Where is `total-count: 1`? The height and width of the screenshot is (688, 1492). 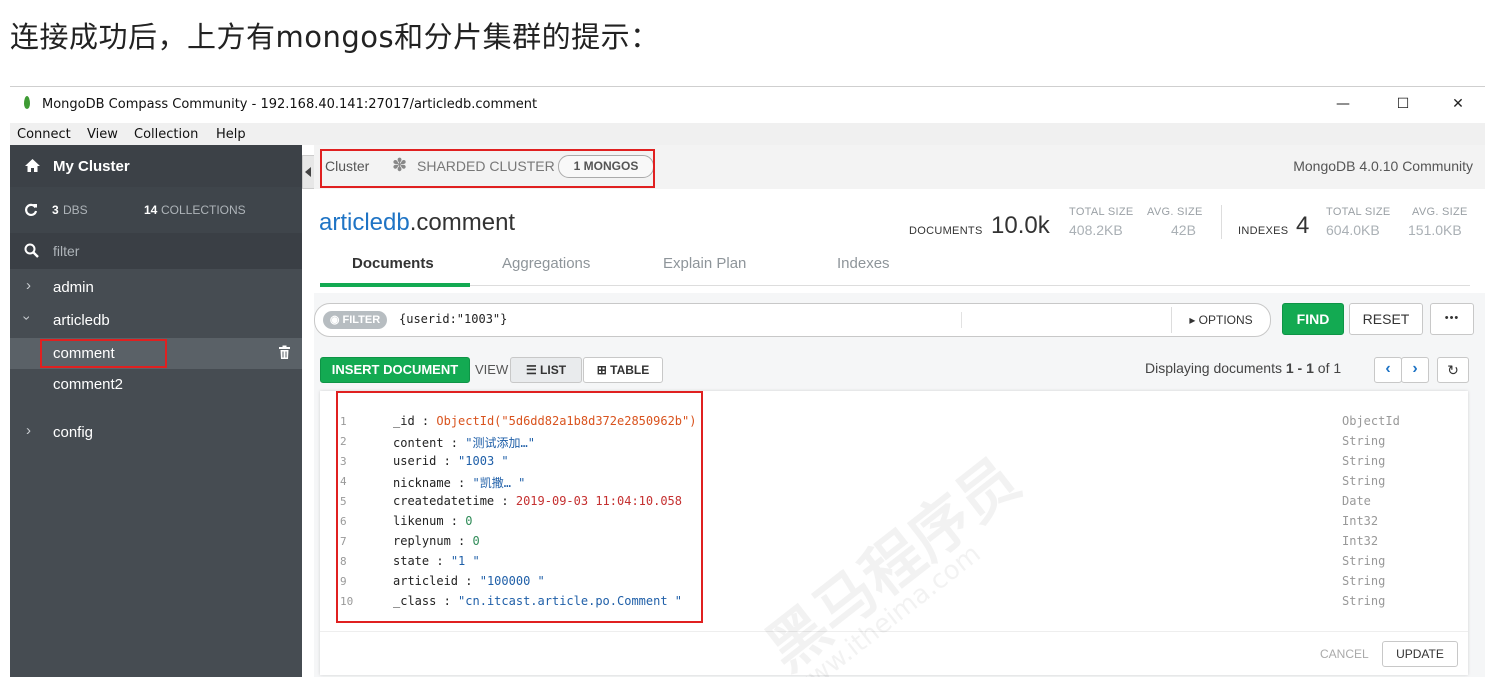 total-count: 1 is located at coordinates (1337, 368).